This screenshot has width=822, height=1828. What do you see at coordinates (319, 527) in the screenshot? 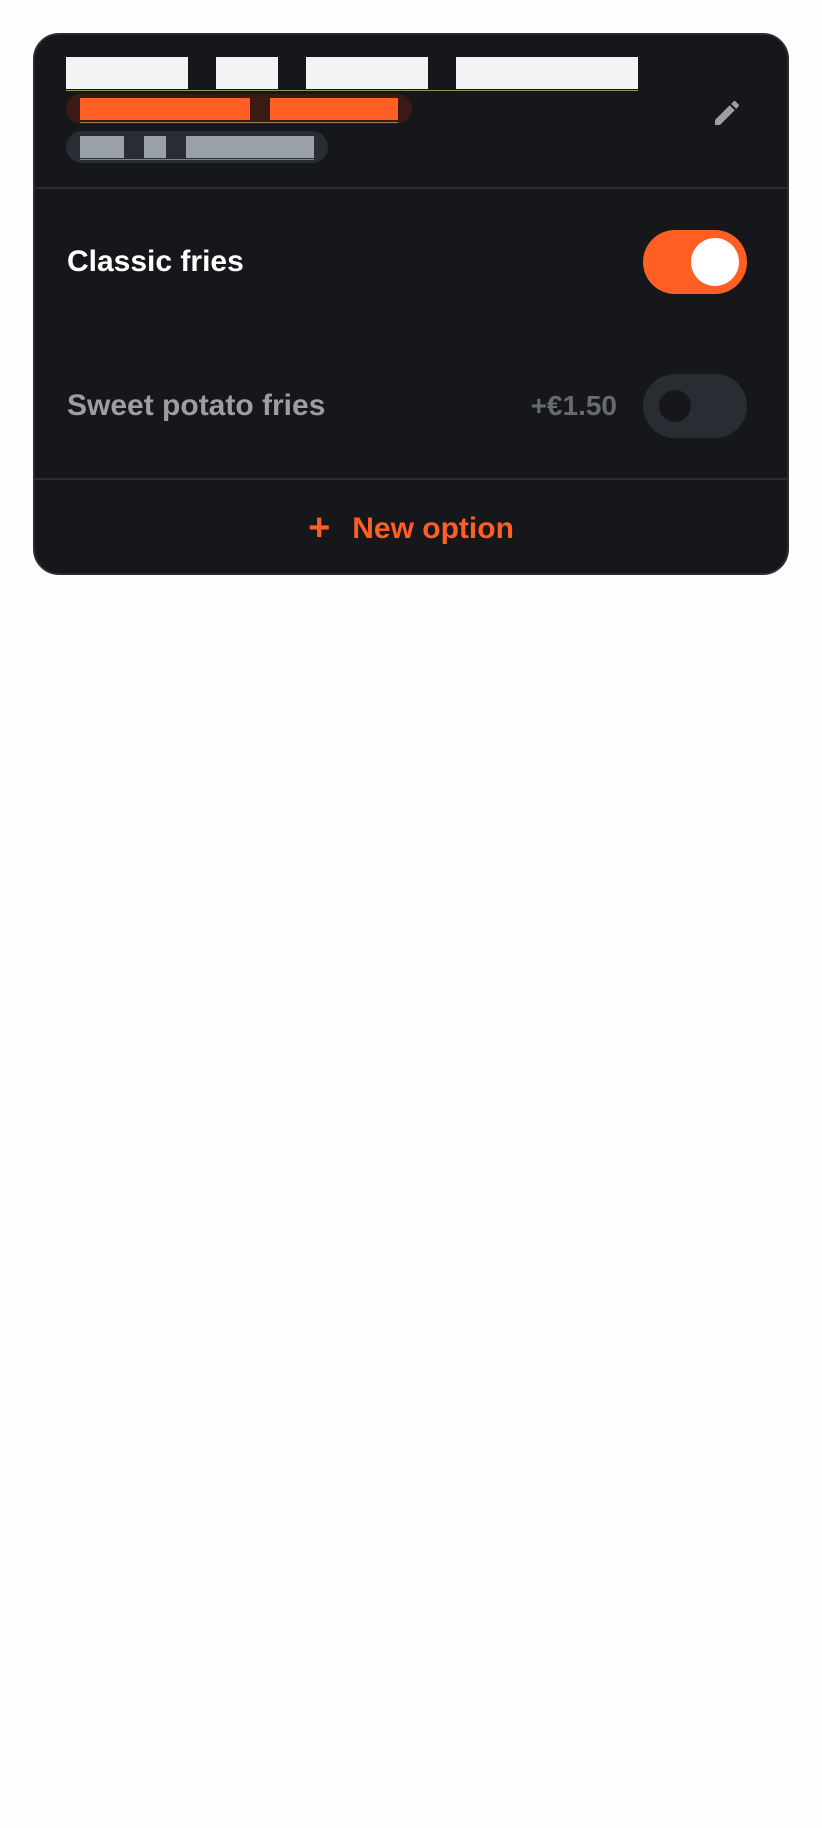
I see `plus-icon: +` at bounding box center [319, 527].